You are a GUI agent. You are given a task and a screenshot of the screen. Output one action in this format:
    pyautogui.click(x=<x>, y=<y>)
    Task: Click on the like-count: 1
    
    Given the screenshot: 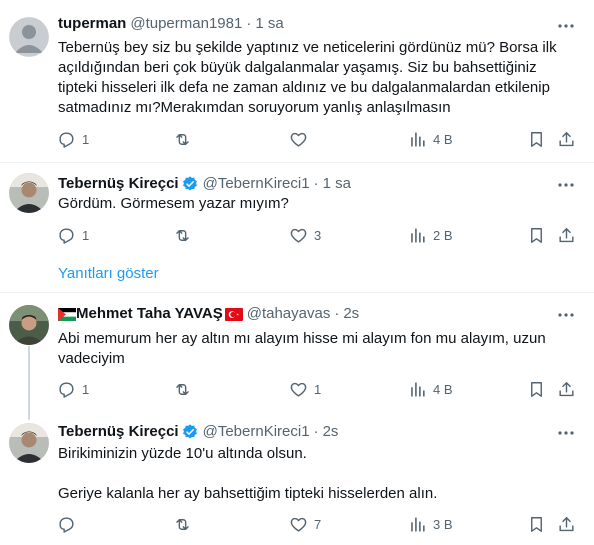 What is the action you would take?
    pyautogui.click(x=318, y=389)
    